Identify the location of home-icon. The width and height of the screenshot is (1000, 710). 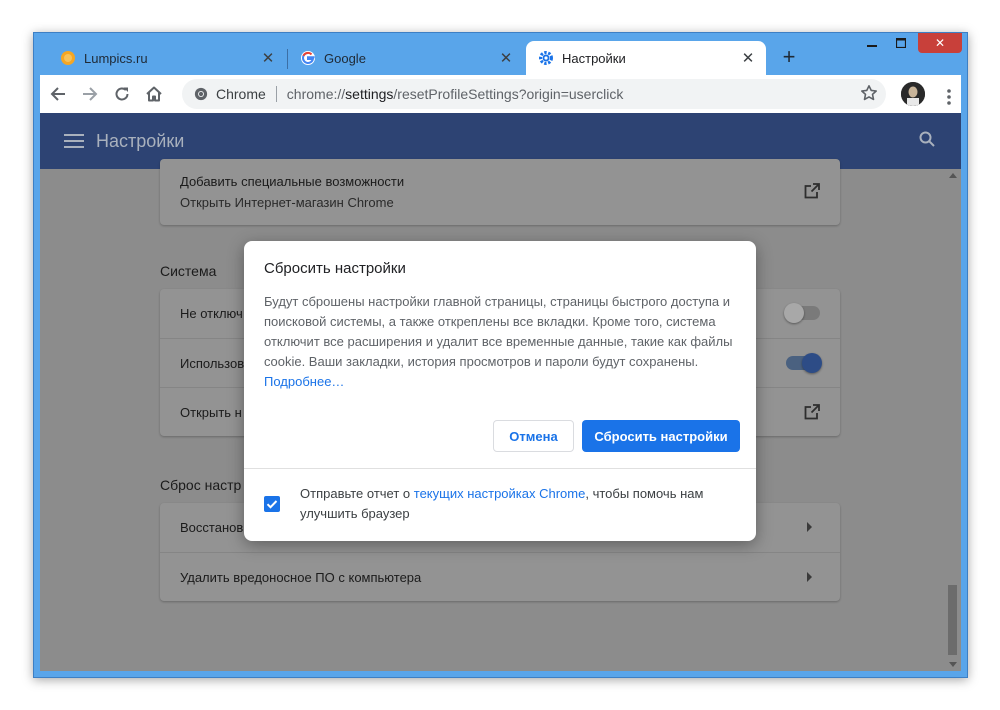
(154, 94).